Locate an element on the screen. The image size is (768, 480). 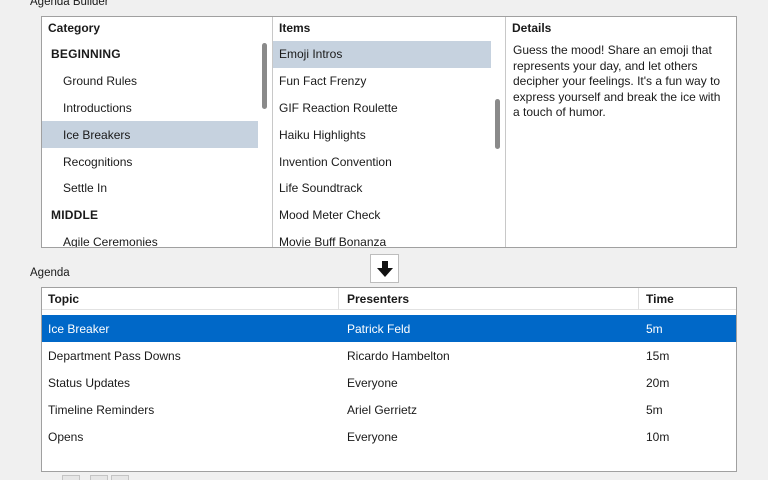
cell-presenters: Patrick Feld is located at coordinates (379, 329).